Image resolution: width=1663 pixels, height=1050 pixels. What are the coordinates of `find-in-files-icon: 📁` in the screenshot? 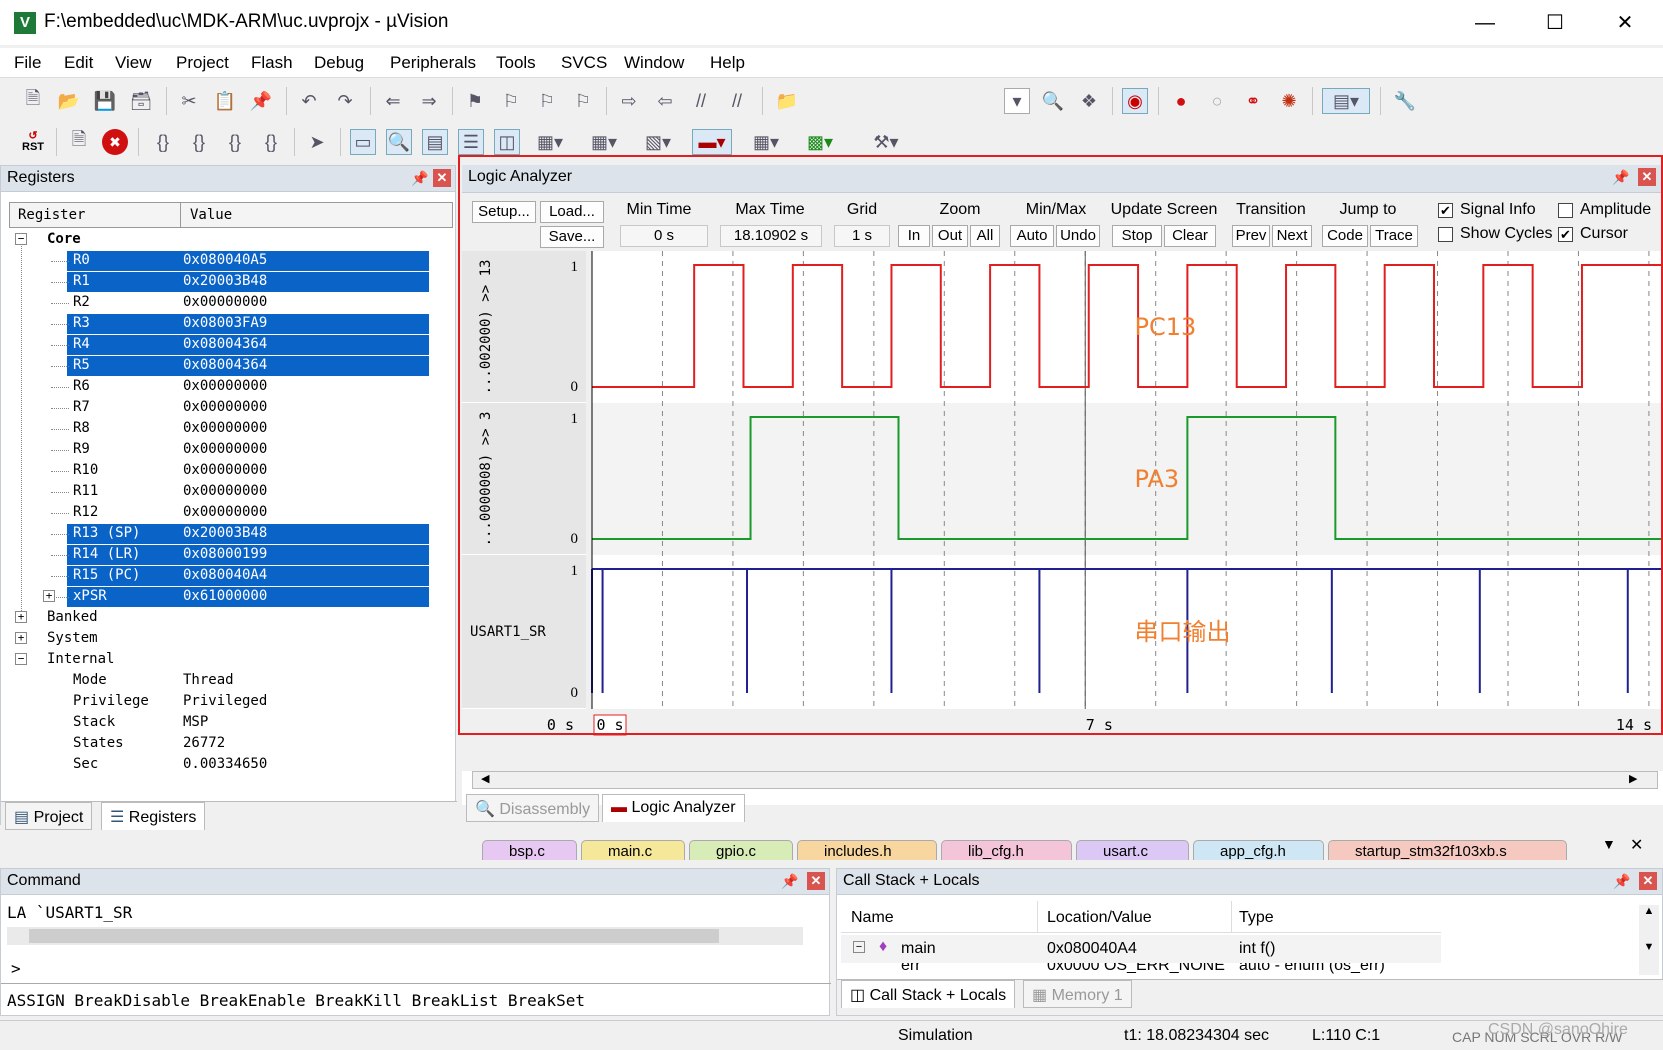 It's located at (787, 101).